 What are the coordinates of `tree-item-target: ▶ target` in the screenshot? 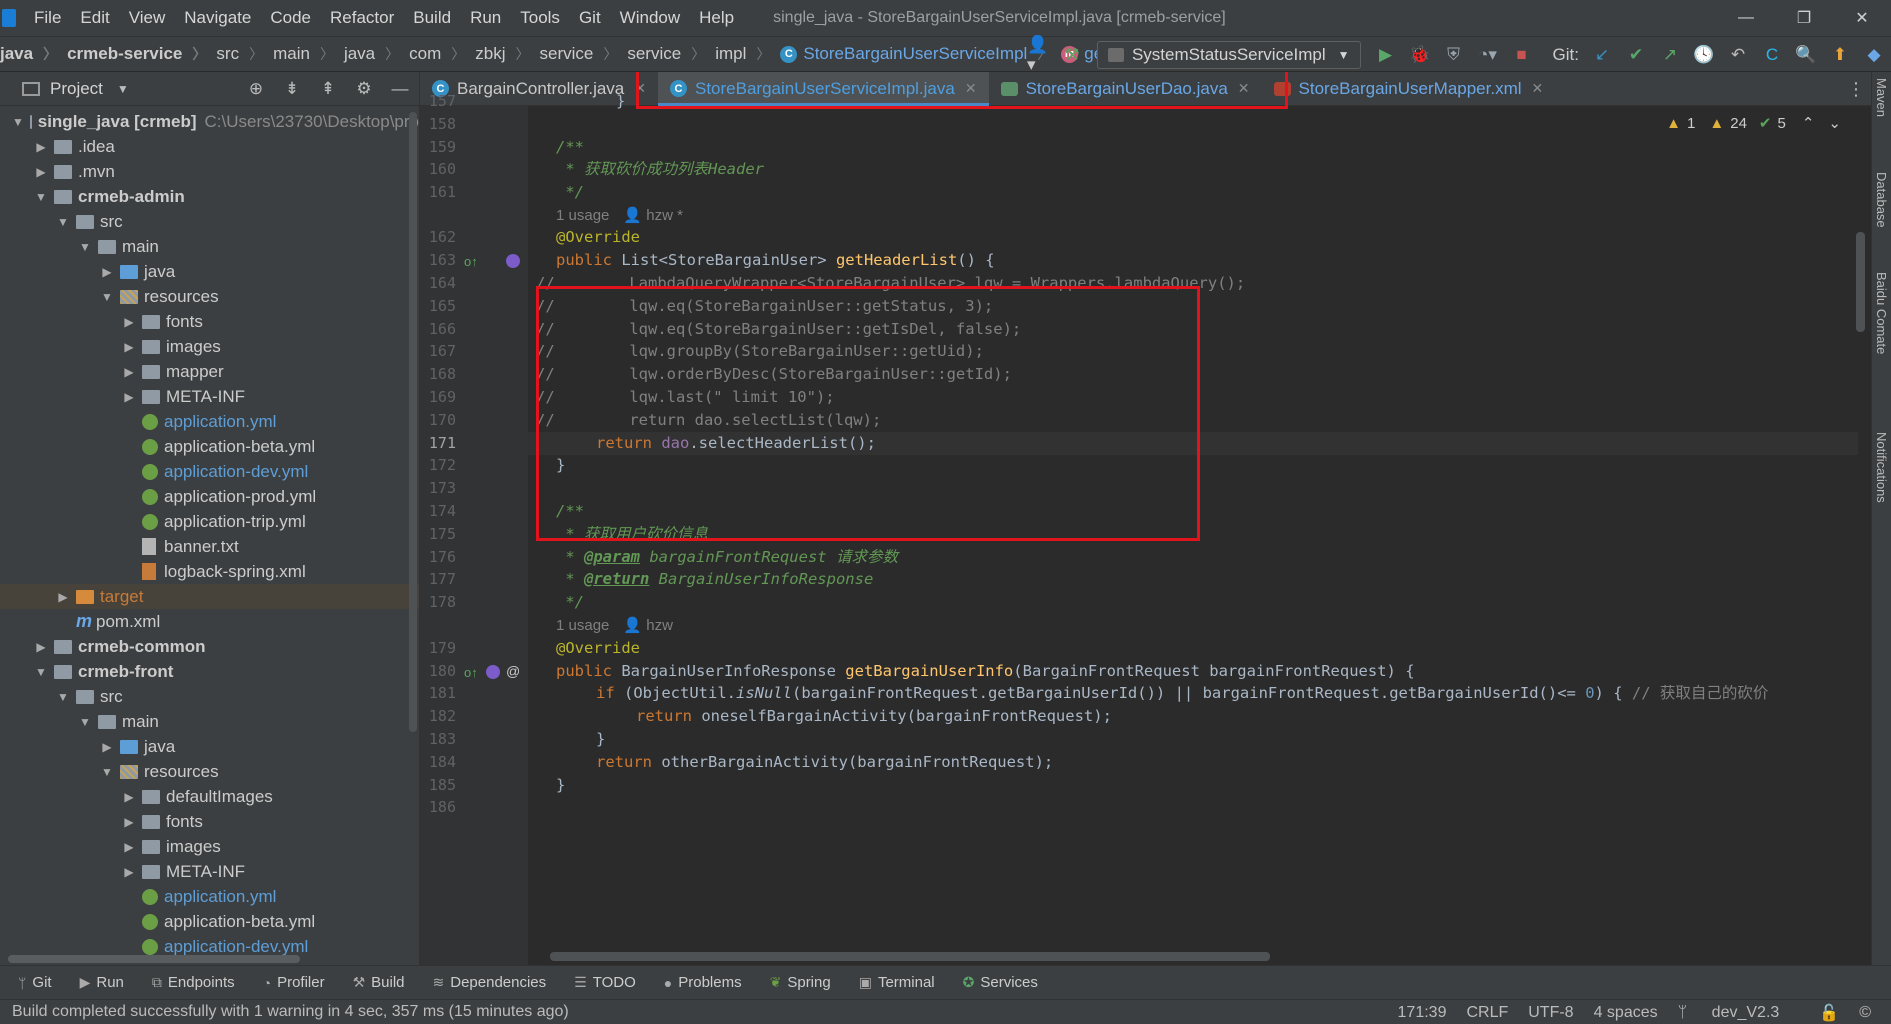 It's located at (209, 596).